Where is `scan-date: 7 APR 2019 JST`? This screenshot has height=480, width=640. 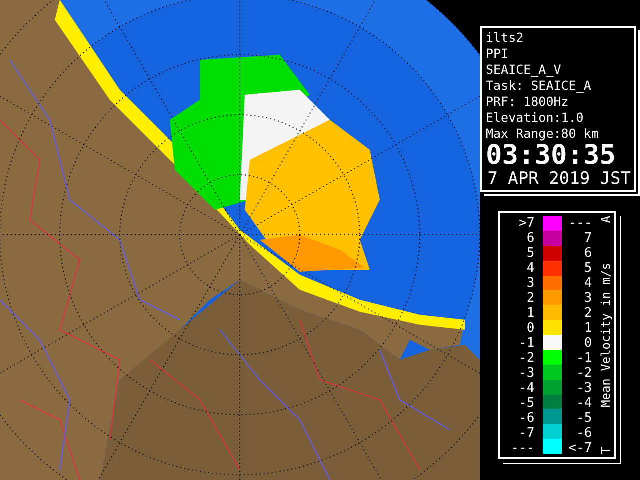 scan-date: 7 APR 2019 JST is located at coordinates (558, 179).